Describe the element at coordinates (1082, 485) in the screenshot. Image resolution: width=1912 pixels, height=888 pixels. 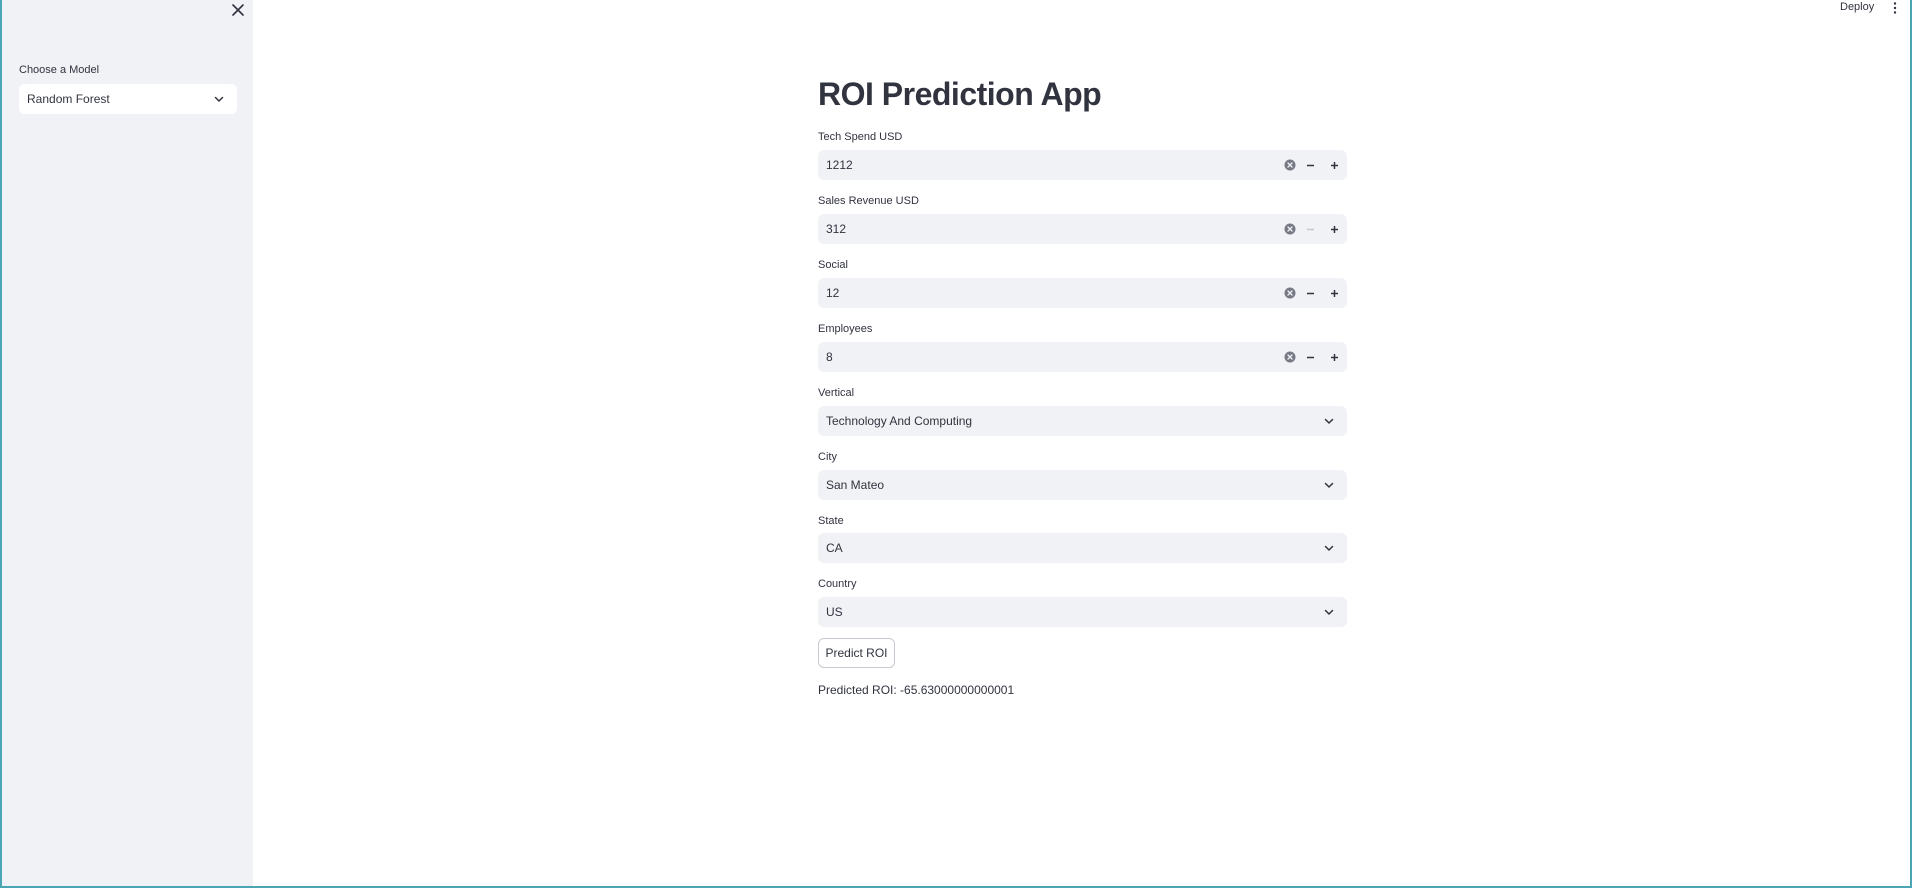
I see `city-select: San Mateo` at that location.